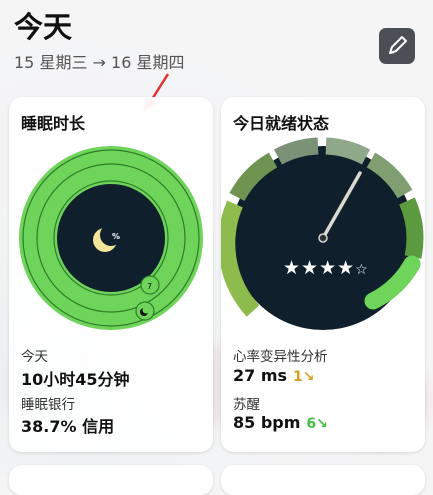 The width and height of the screenshot is (433, 495). I want to click on edit-pencil-icon, so click(398, 45).